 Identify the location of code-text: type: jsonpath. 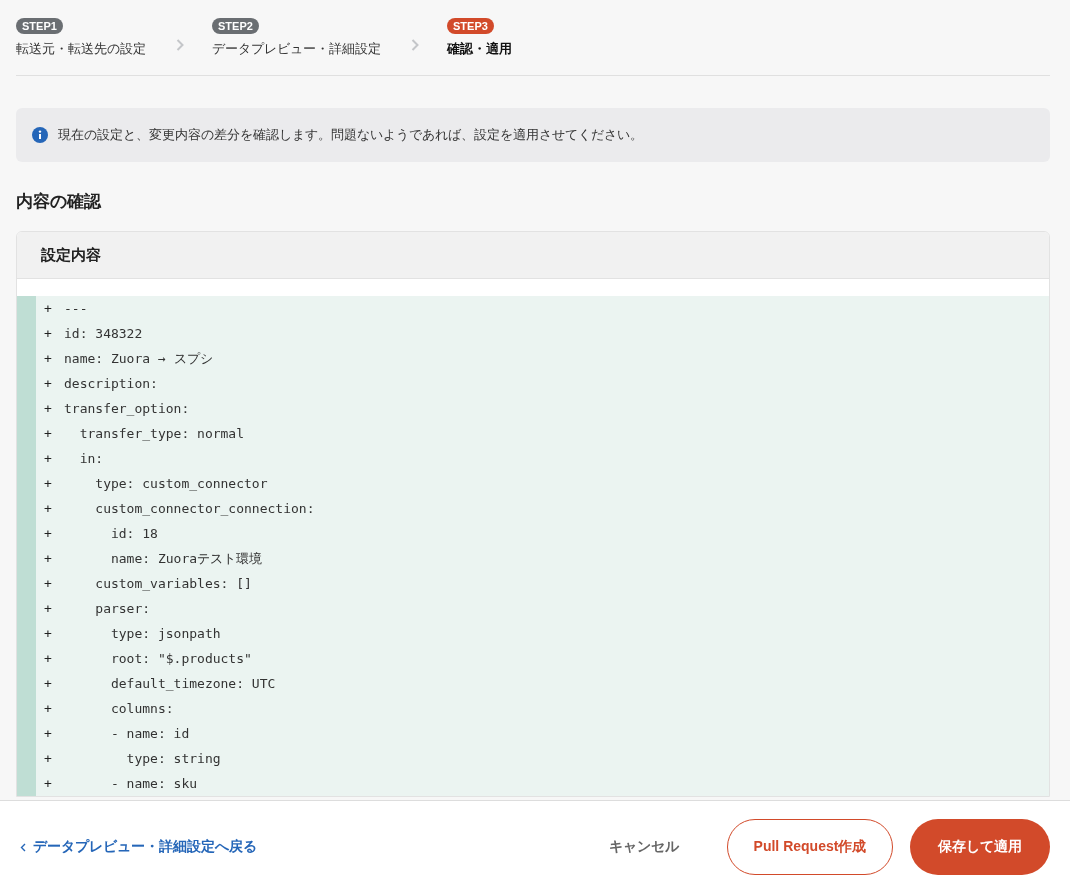
(165, 633).